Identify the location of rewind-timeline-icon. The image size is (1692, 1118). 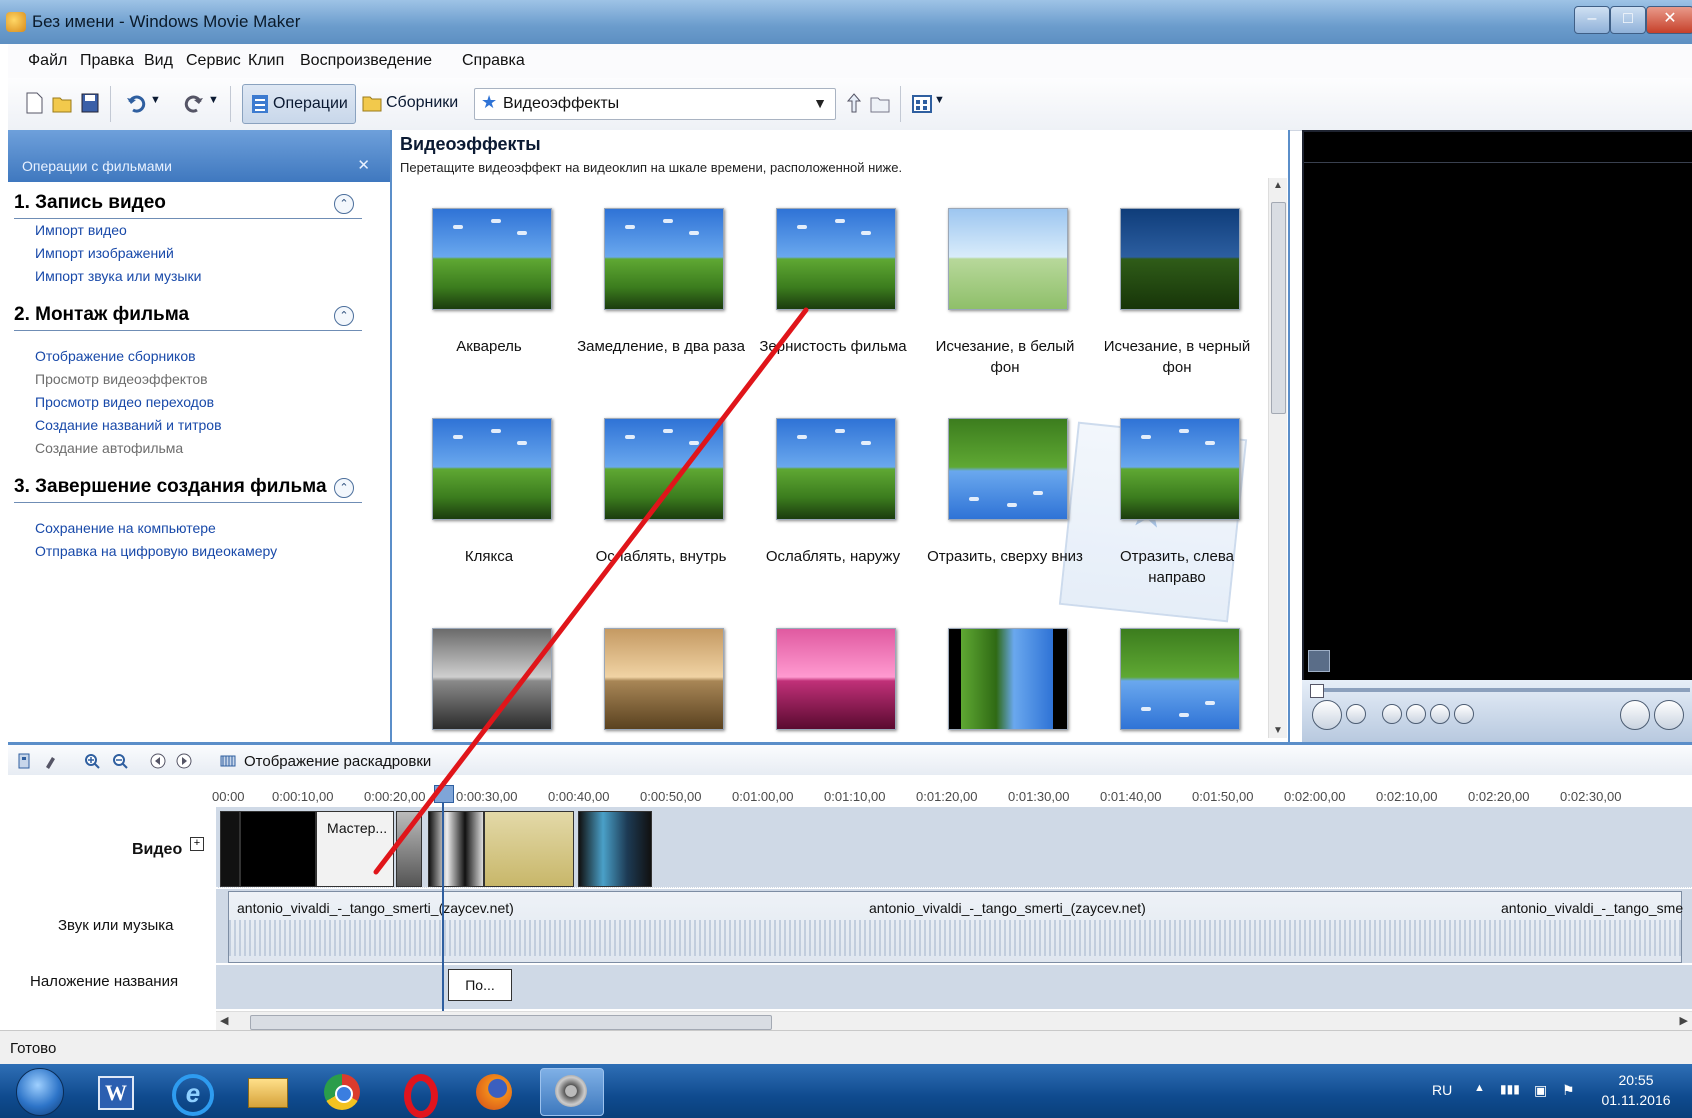
(158, 761).